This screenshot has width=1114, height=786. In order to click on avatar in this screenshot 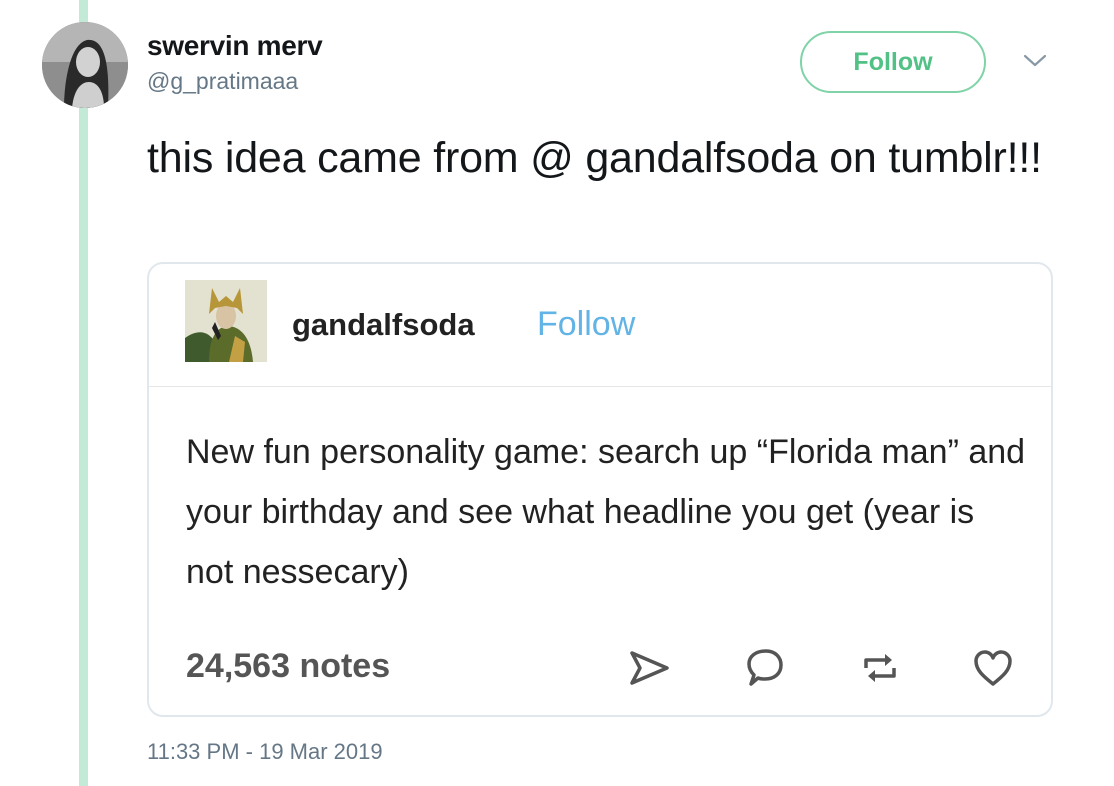, I will do `click(85, 65)`.